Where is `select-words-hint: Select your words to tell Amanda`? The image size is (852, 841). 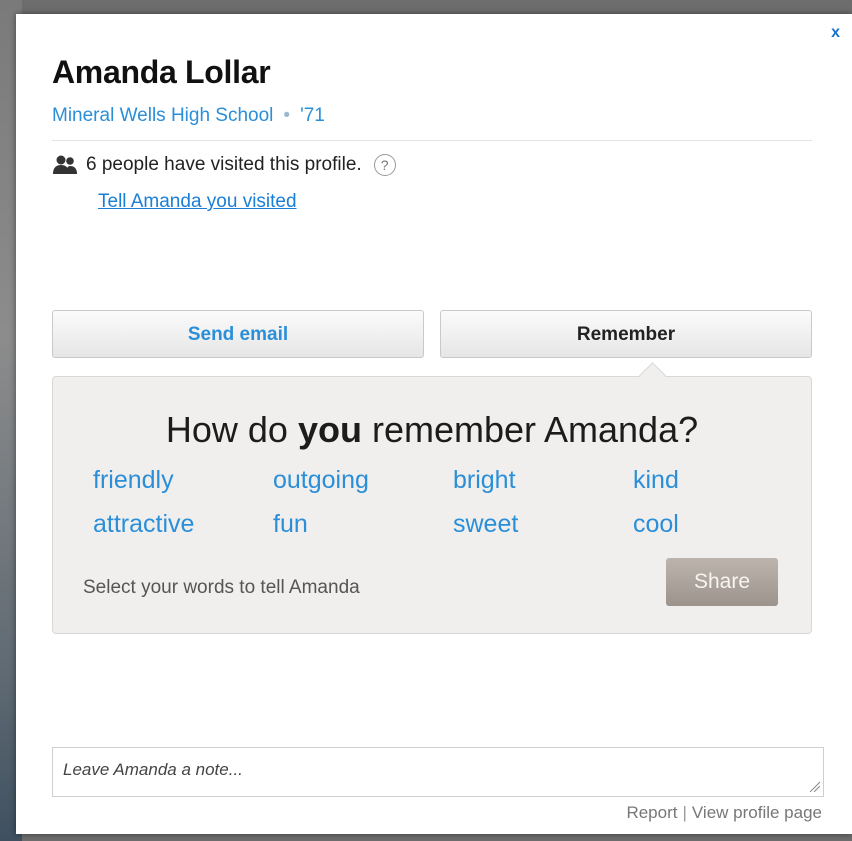 select-words-hint: Select your words to tell Amanda is located at coordinates (221, 587).